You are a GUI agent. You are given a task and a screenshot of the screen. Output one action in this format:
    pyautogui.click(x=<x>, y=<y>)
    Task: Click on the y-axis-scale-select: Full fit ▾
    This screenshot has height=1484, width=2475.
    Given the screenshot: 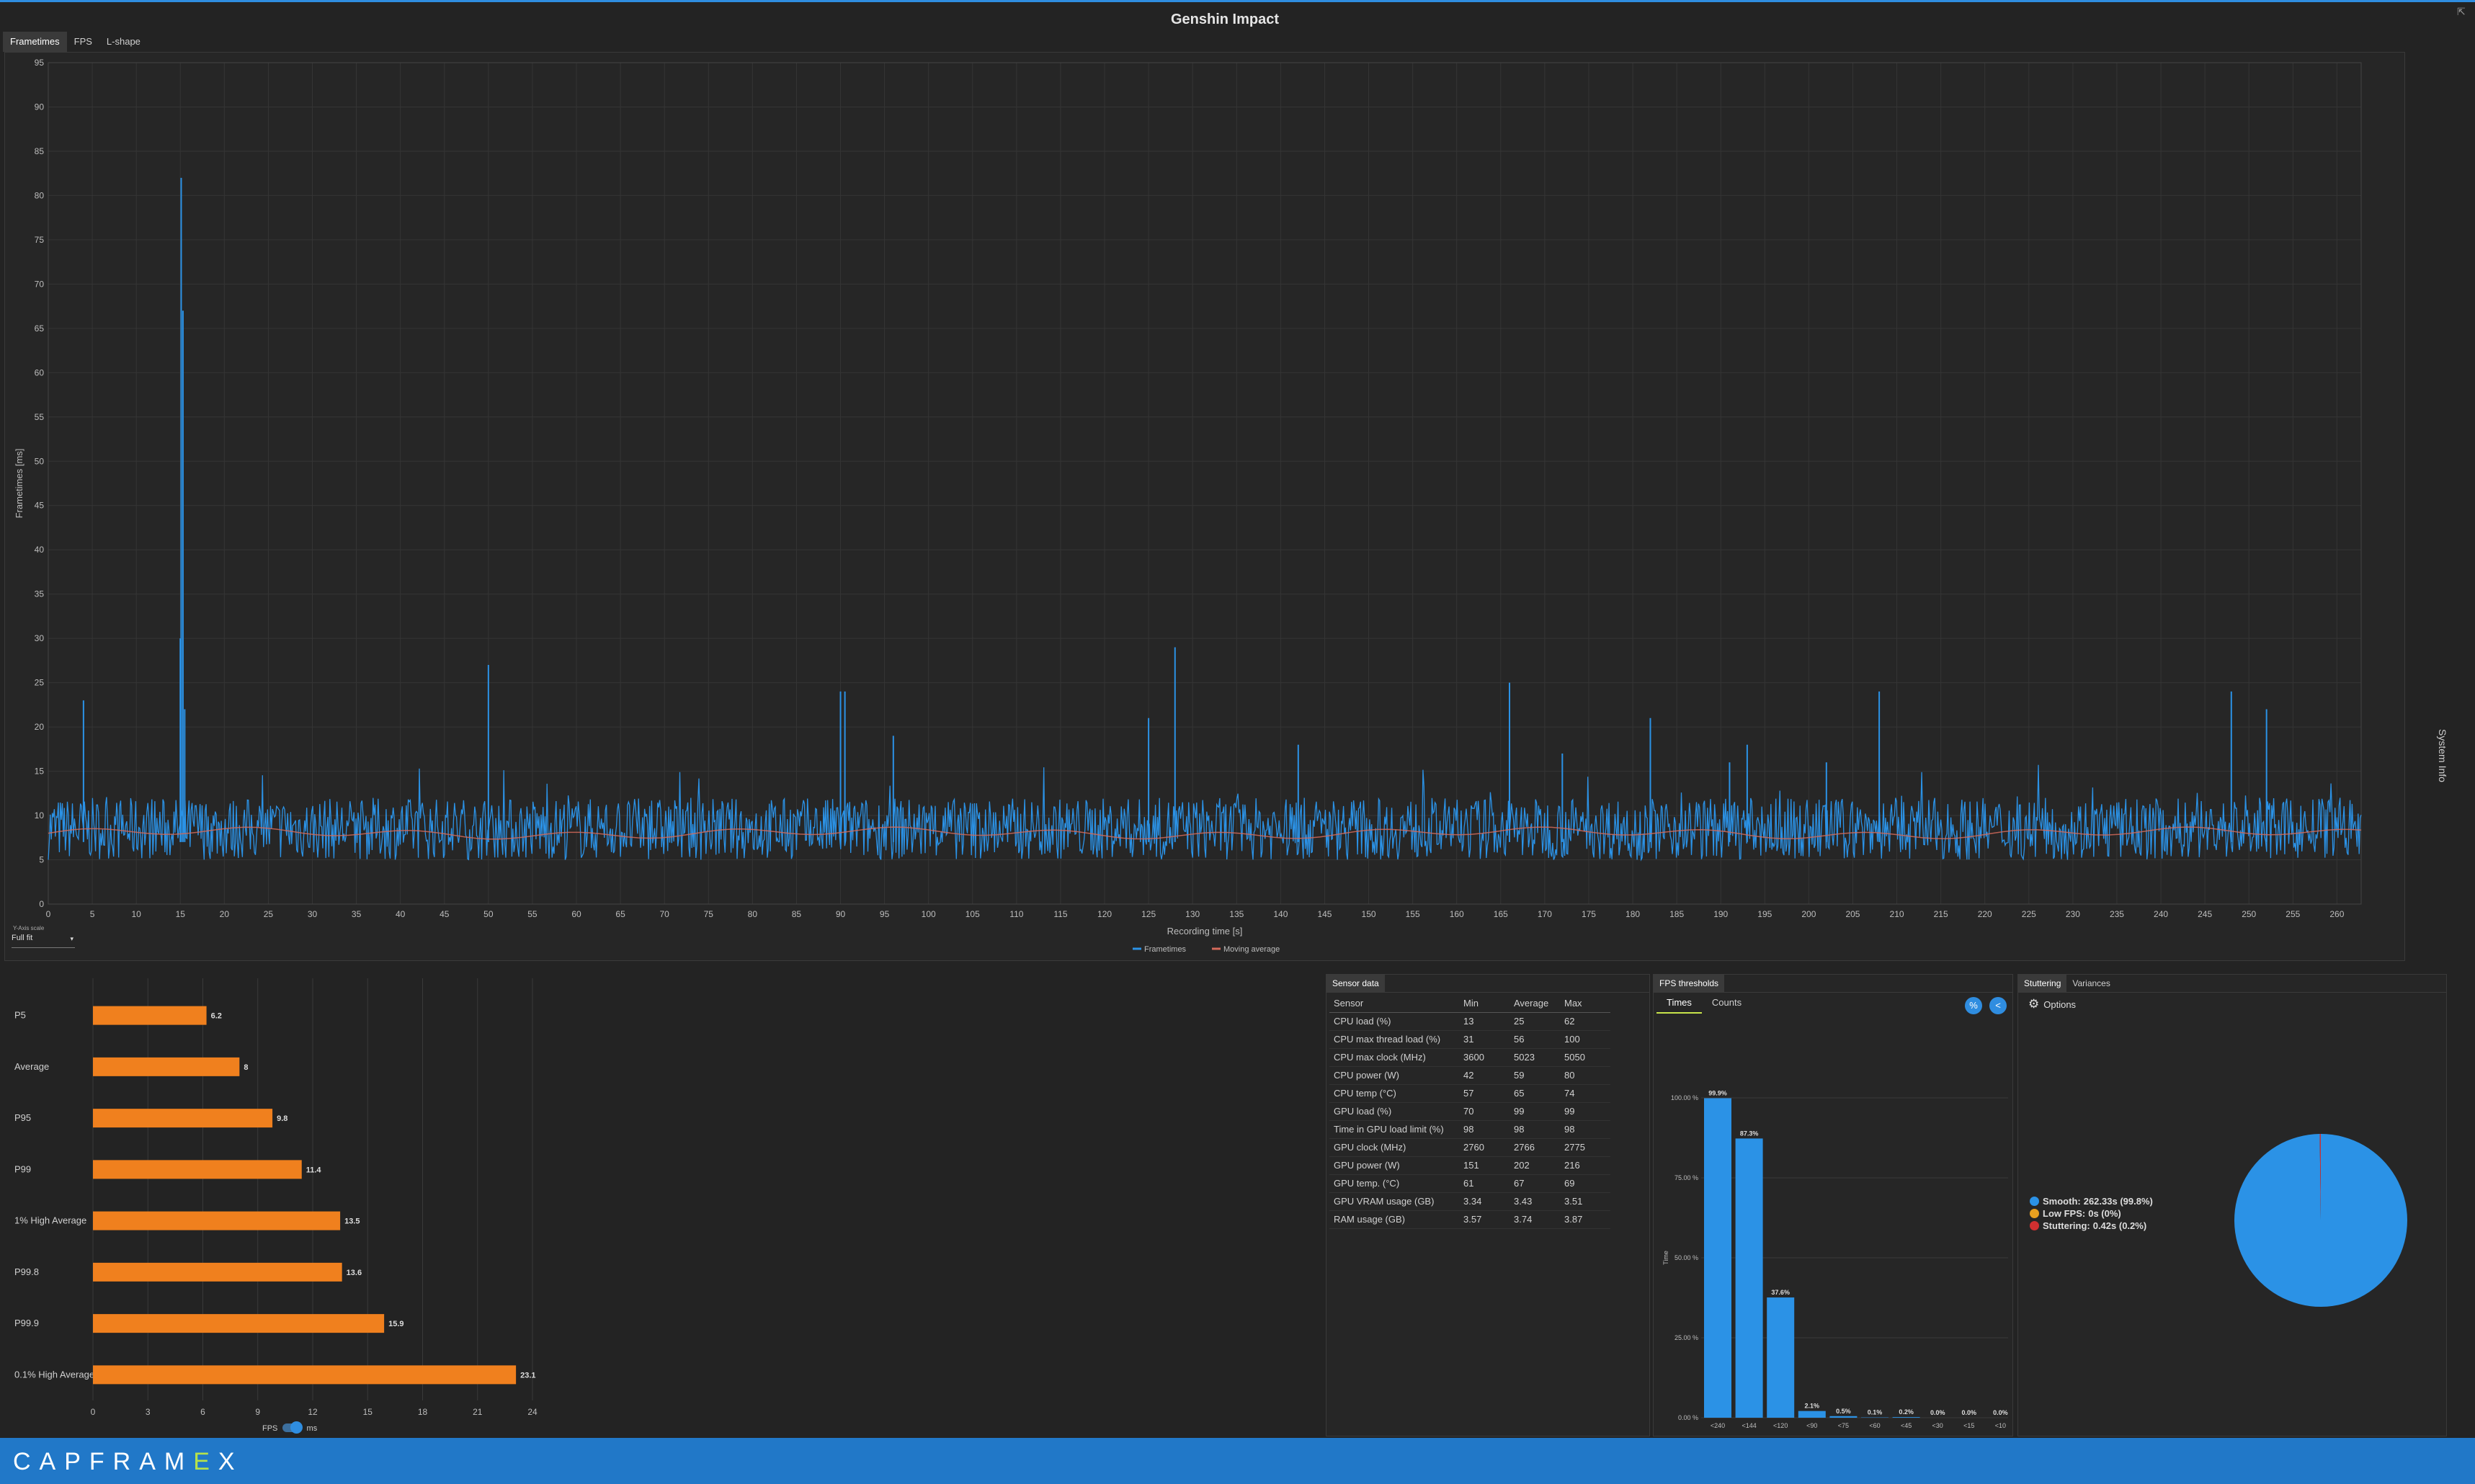 What is the action you would take?
    pyautogui.click(x=43, y=941)
    